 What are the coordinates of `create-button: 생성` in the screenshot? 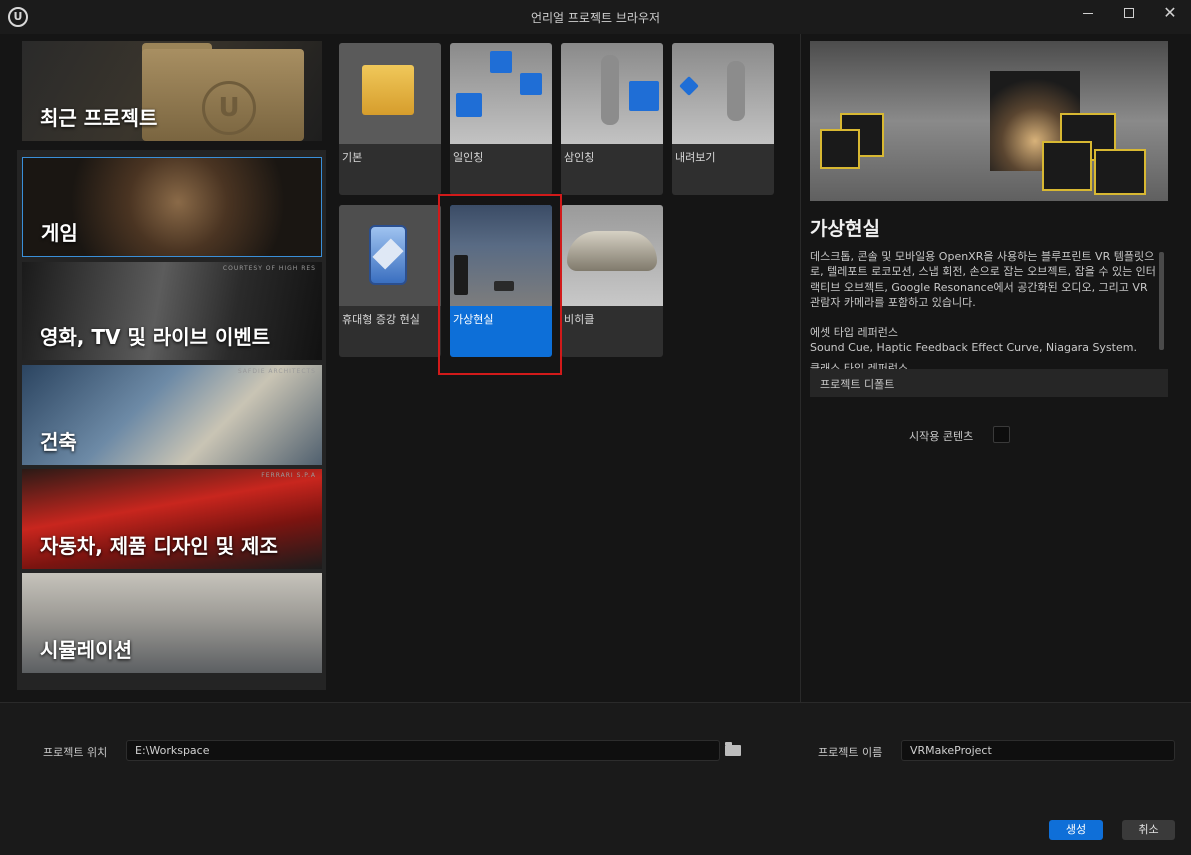 It's located at (1076, 830).